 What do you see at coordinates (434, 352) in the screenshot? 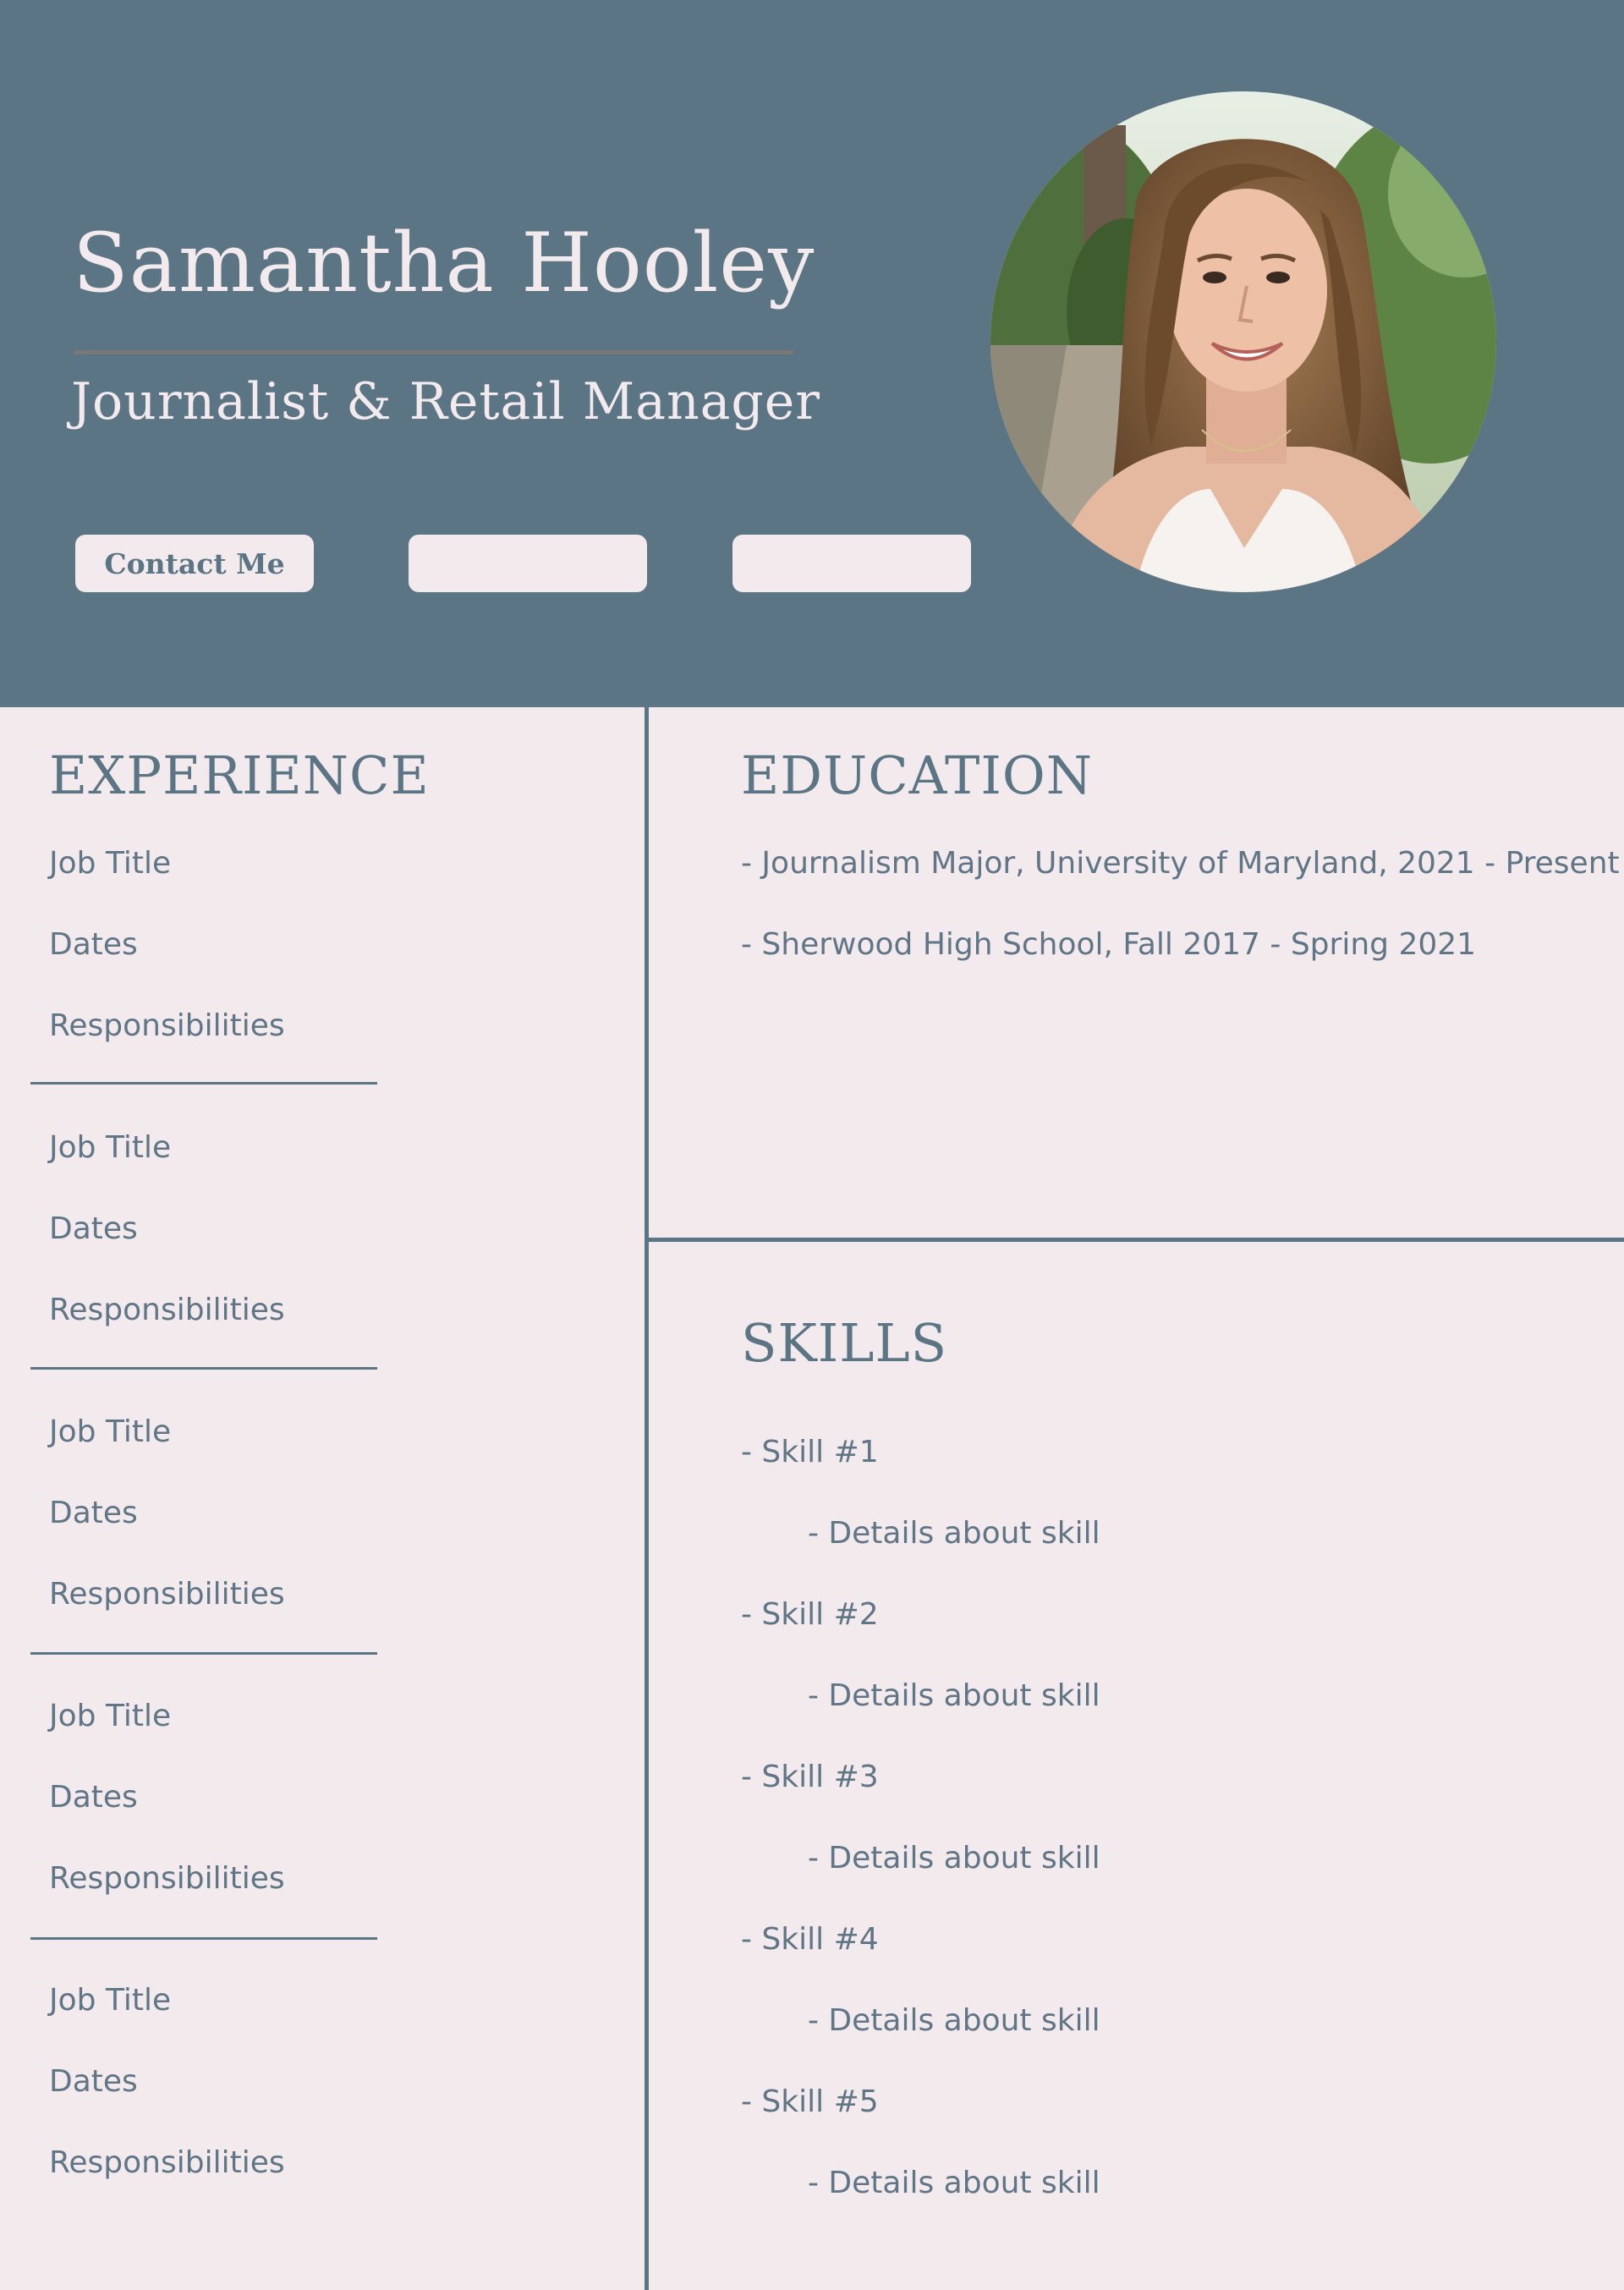
I see `name-divider` at bounding box center [434, 352].